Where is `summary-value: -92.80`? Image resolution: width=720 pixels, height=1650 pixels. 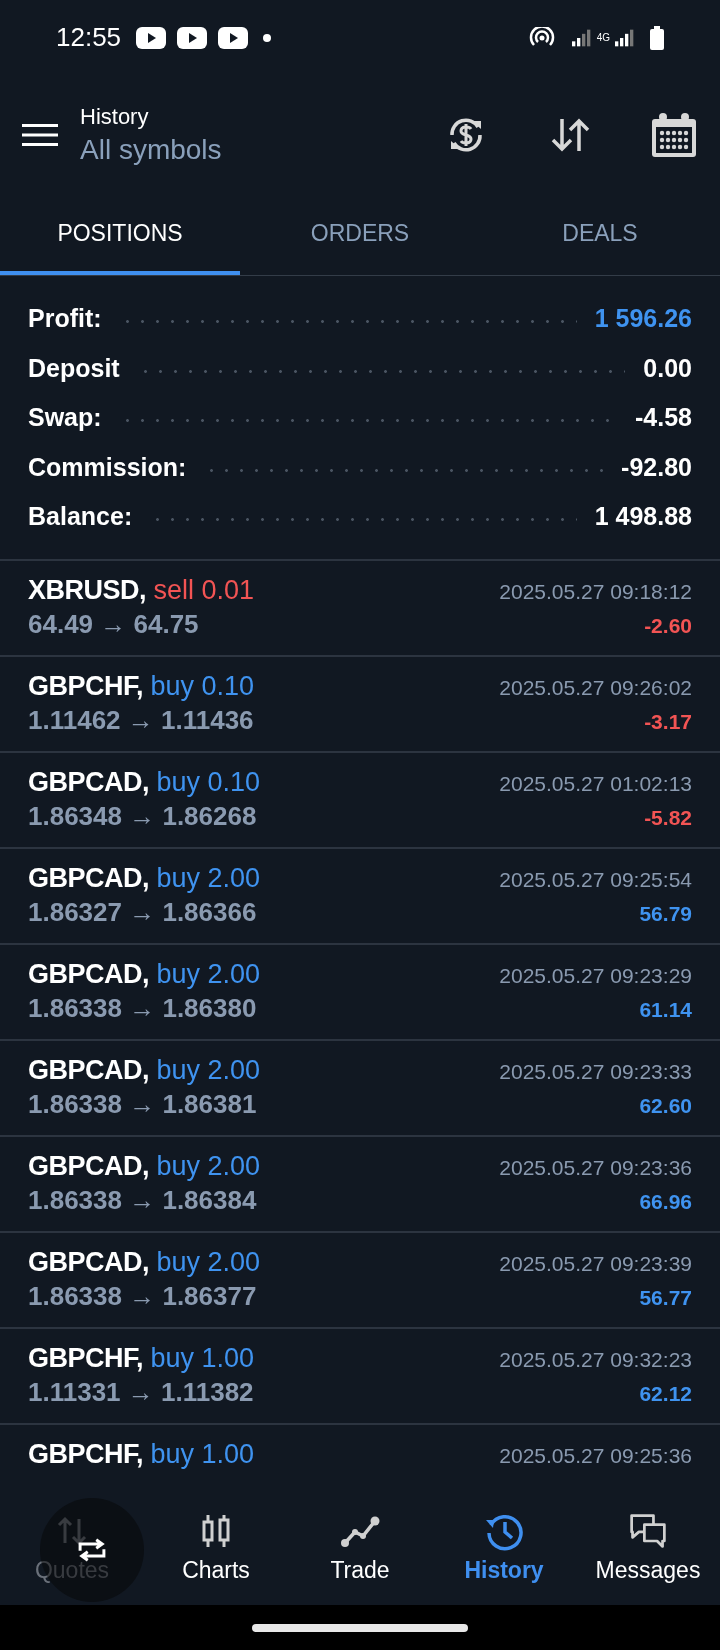
summary-value: -92.80 is located at coordinates (656, 467).